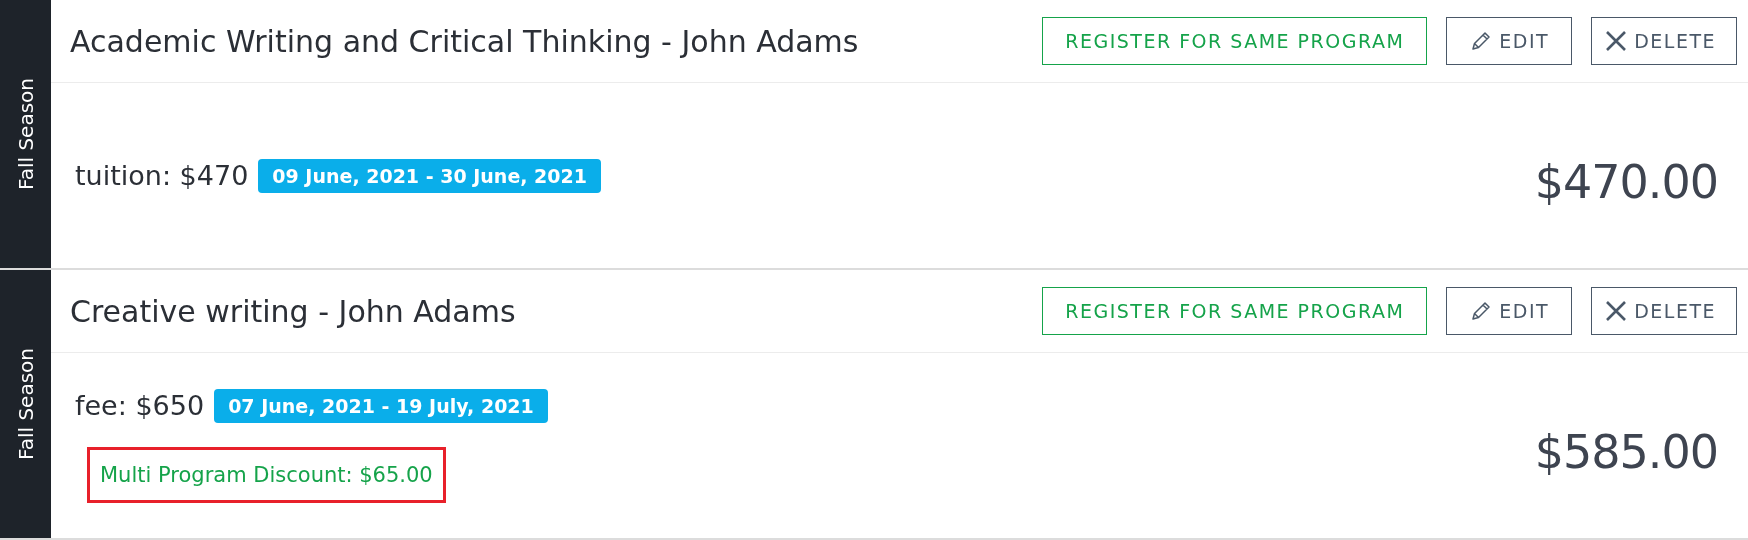 The image size is (1748, 540). I want to click on program-title: Creative writing - John Adams, so click(293, 311).